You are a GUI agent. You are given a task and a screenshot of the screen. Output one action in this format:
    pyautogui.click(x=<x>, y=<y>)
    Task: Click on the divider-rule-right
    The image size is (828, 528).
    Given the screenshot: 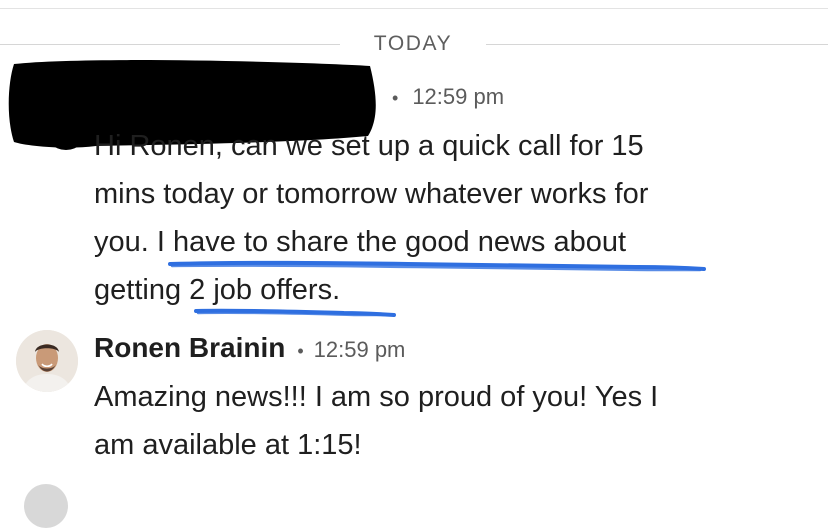 What is the action you would take?
    pyautogui.click(x=657, y=44)
    